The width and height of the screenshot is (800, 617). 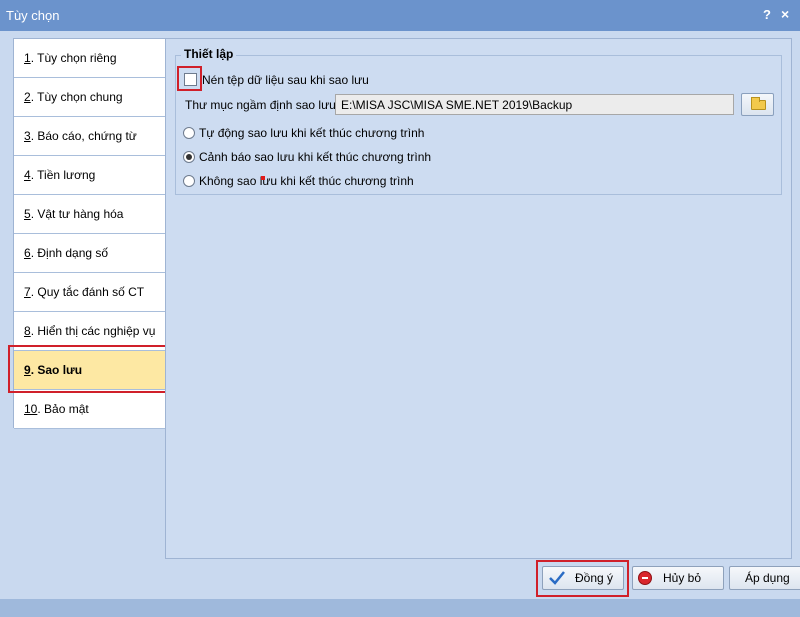 What do you see at coordinates (31, 409) in the screenshot?
I see `sidebar-item-number: 10` at bounding box center [31, 409].